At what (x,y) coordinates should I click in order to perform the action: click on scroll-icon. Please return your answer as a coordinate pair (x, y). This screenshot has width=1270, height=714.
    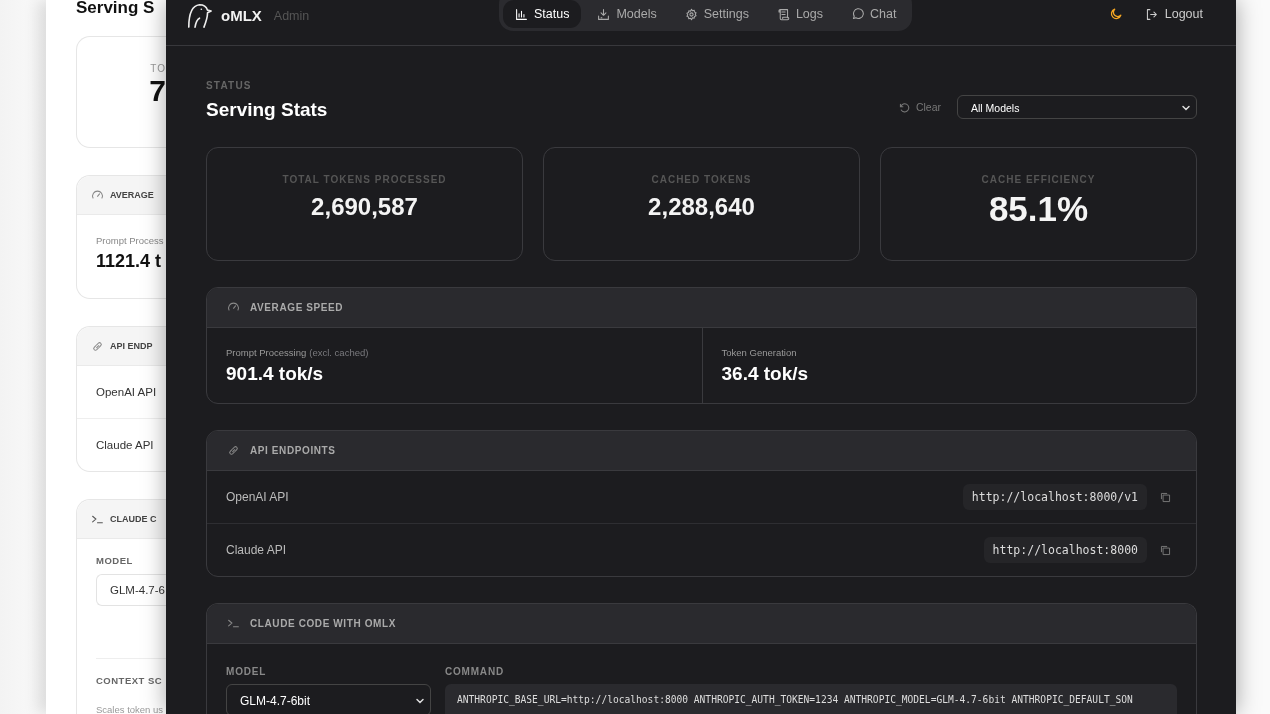
    Looking at the image, I should click on (783, 14).